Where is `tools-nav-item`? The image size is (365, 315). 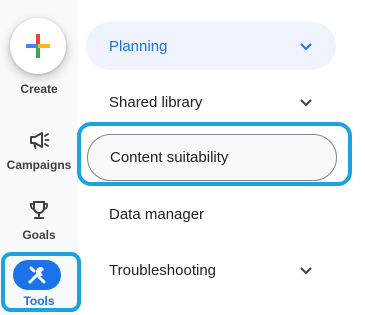
tools-nav-item is located at coordinates (37, 275).